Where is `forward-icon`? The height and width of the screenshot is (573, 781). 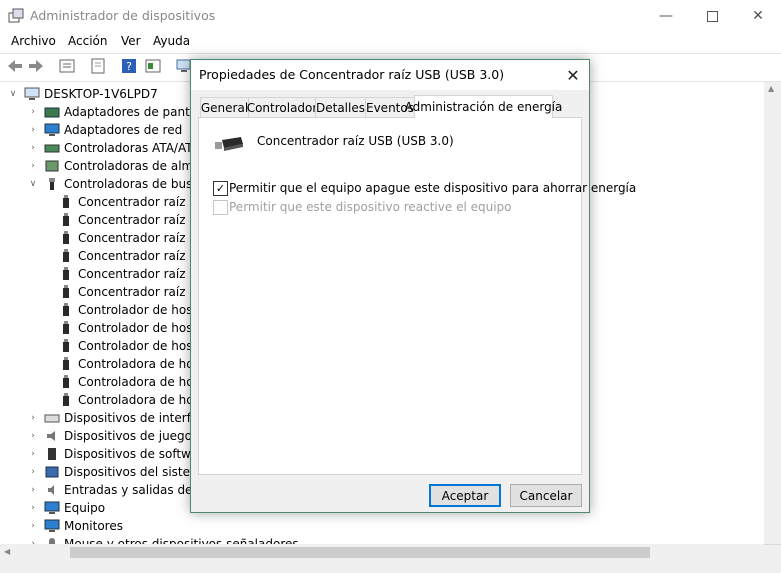
forward-icon is located at coordinates (36, 66).